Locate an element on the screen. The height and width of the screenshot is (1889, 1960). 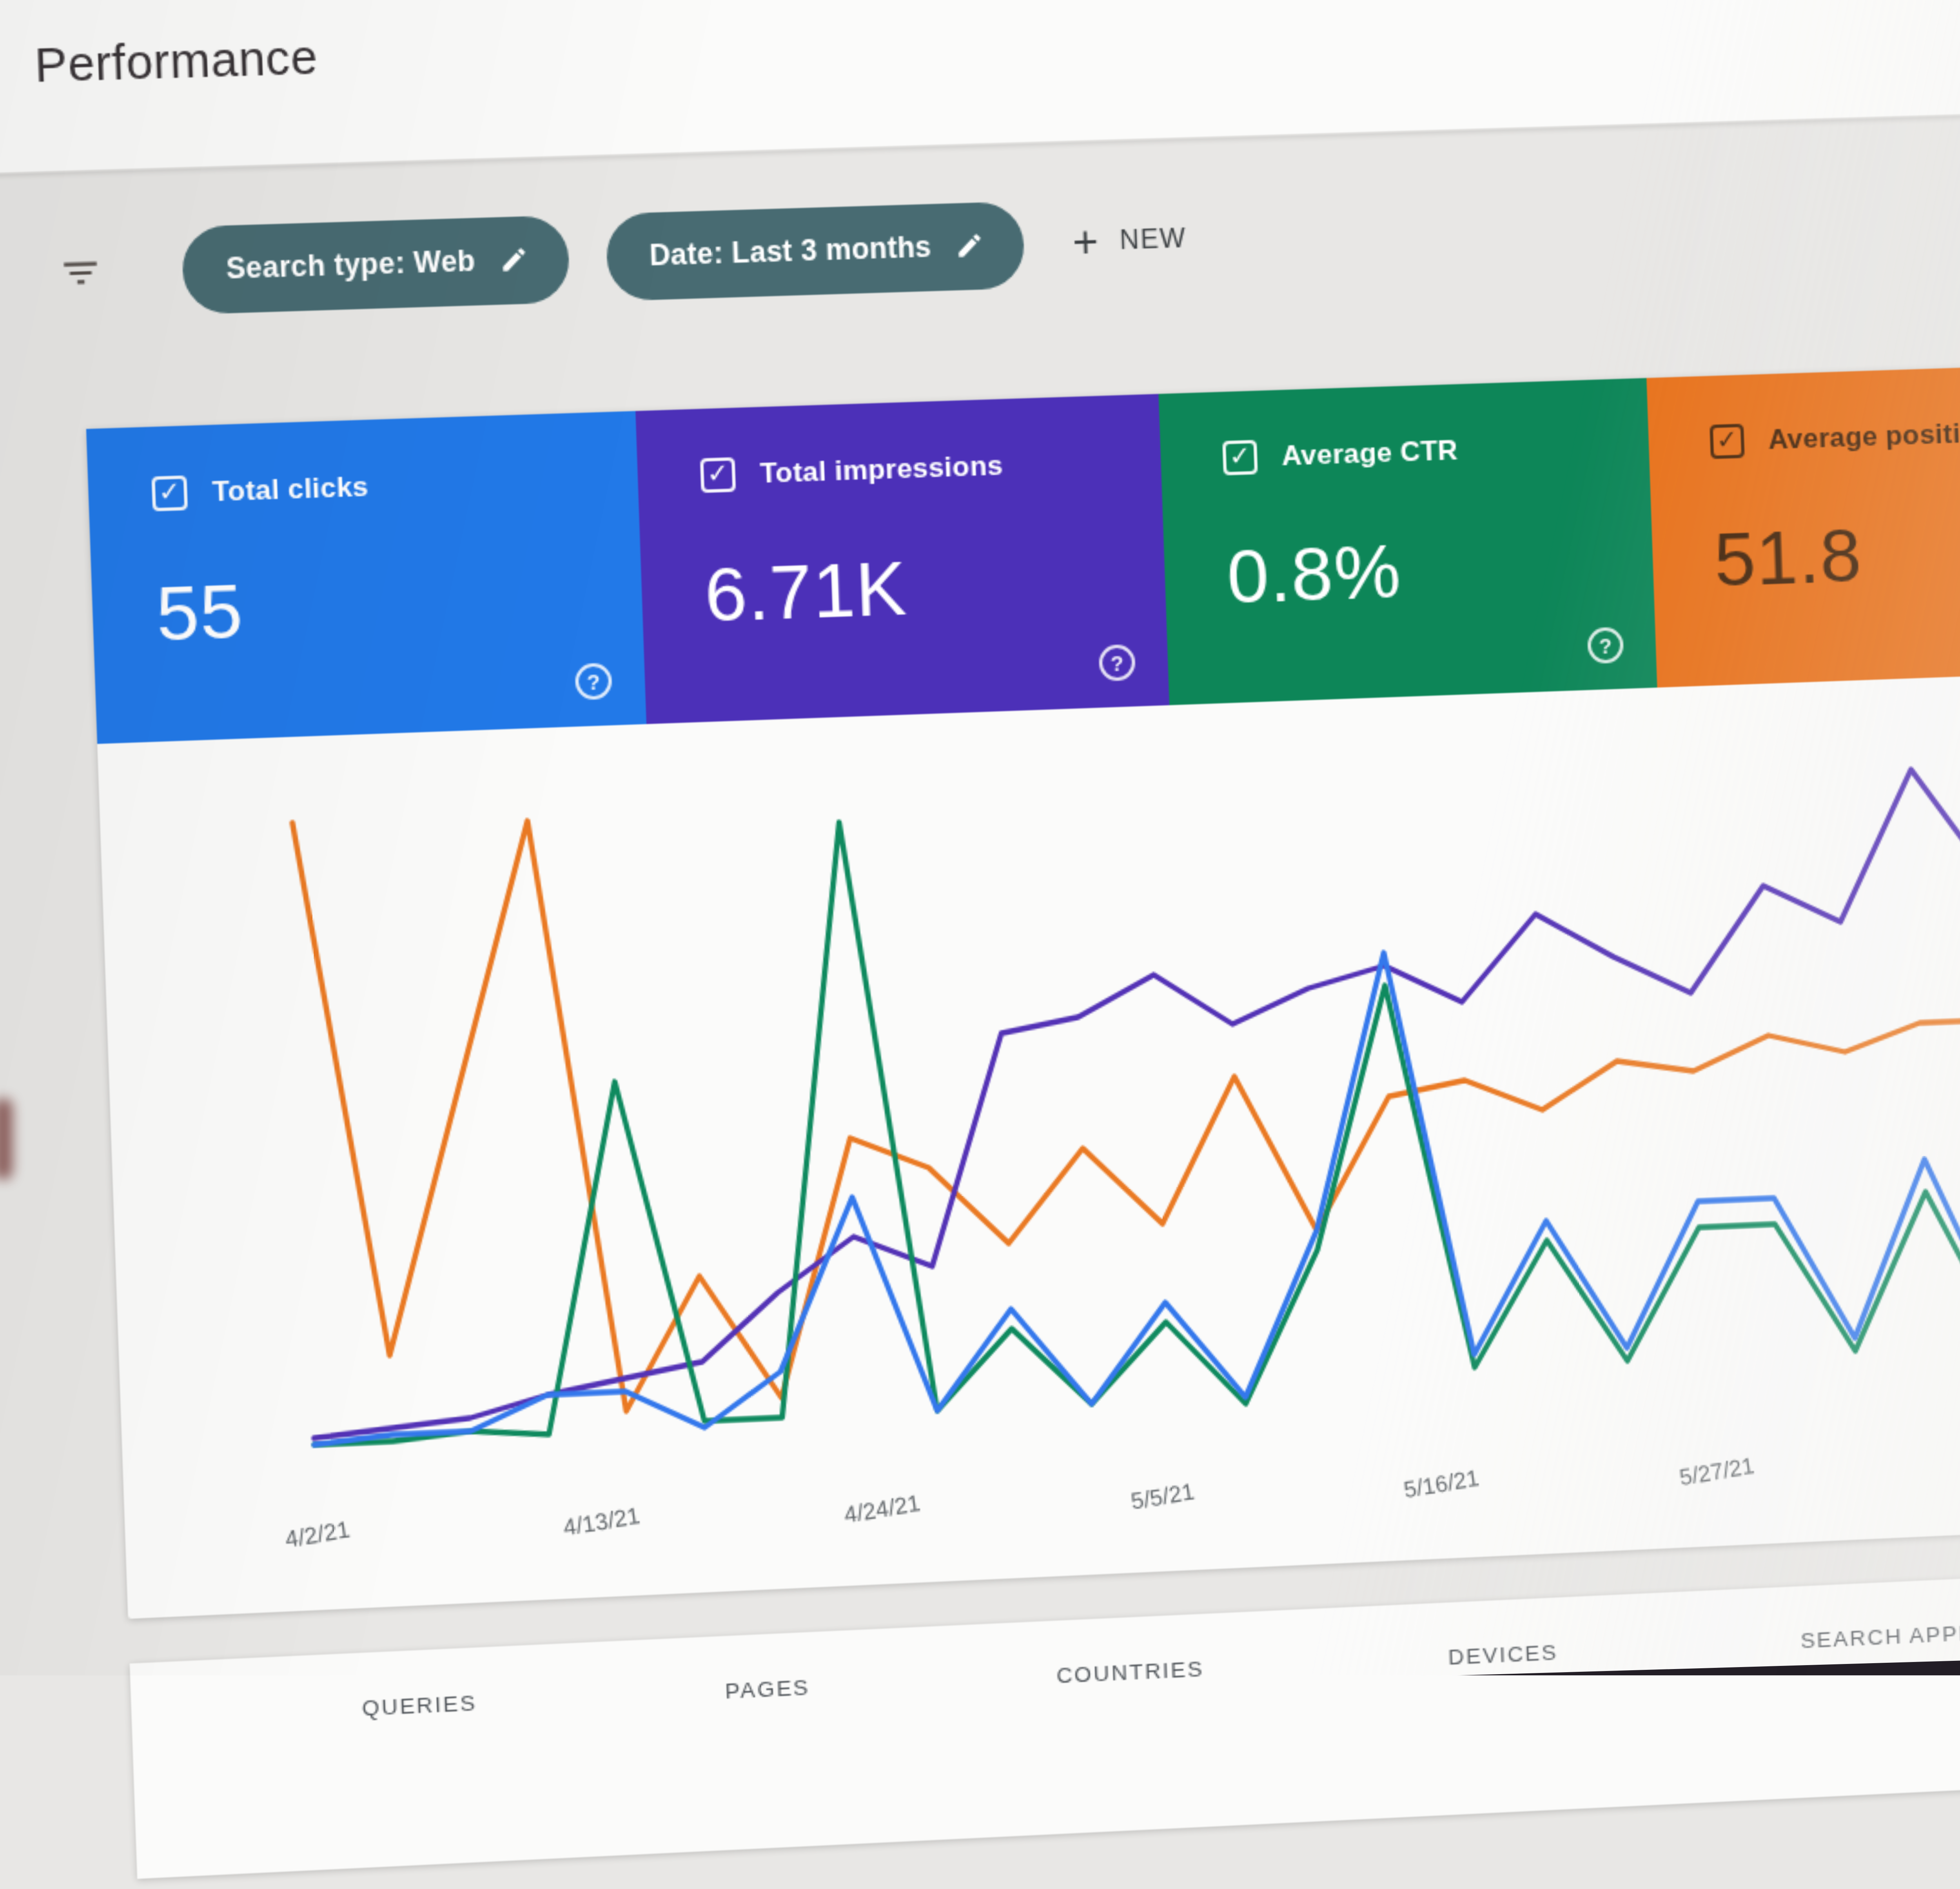
metric-card-total-impressions: ✓ Total impressions 6.71K? is located at coordinates (902, 559).